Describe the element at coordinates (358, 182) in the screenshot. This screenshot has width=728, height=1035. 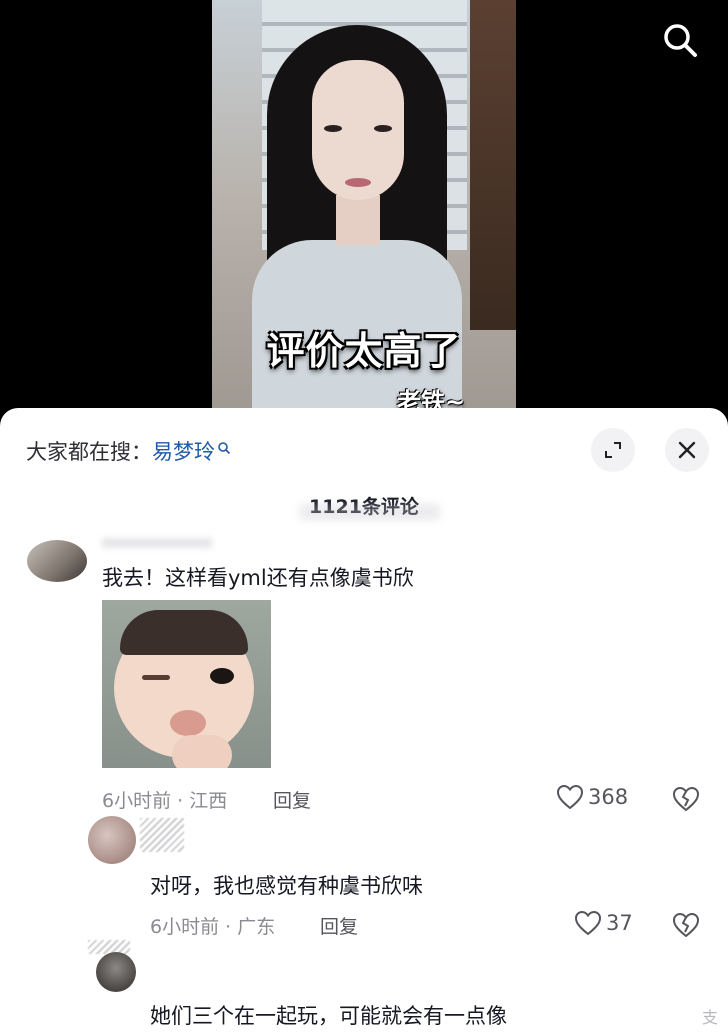
I see `person-lips` at that location.